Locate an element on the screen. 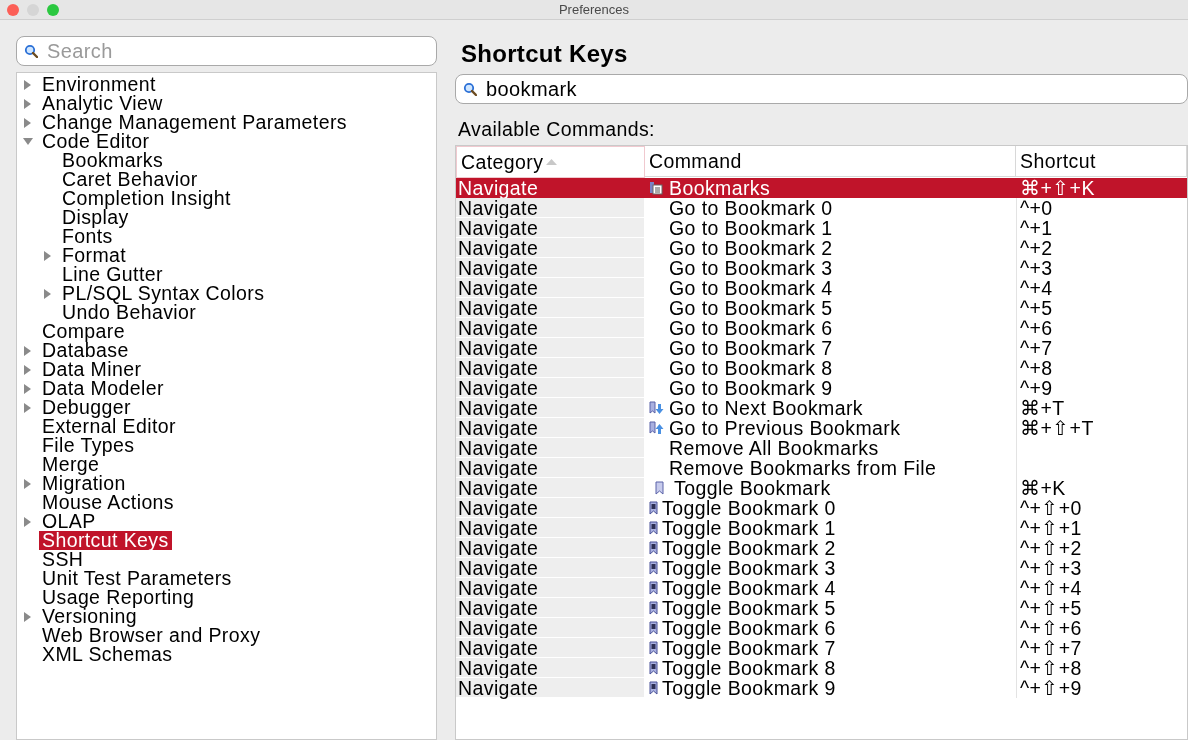 This screenshot has height=740, width=1188. table-cell: ^+3 is located at coordinates (1036, 268).